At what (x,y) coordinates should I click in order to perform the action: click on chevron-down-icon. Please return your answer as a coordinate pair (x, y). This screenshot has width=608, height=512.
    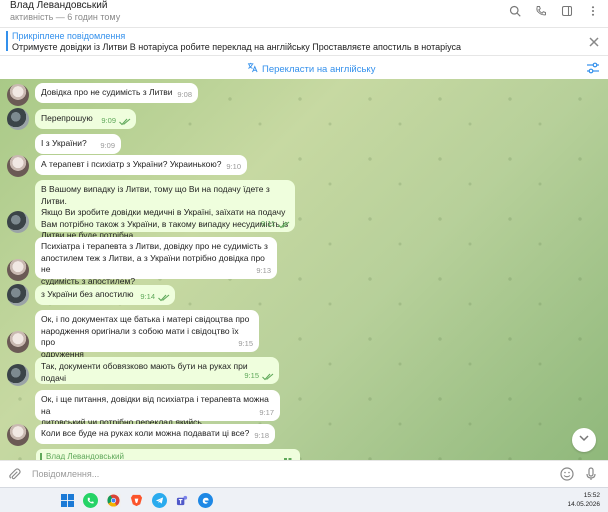
    Looking at the image, I should click on (584, 440).